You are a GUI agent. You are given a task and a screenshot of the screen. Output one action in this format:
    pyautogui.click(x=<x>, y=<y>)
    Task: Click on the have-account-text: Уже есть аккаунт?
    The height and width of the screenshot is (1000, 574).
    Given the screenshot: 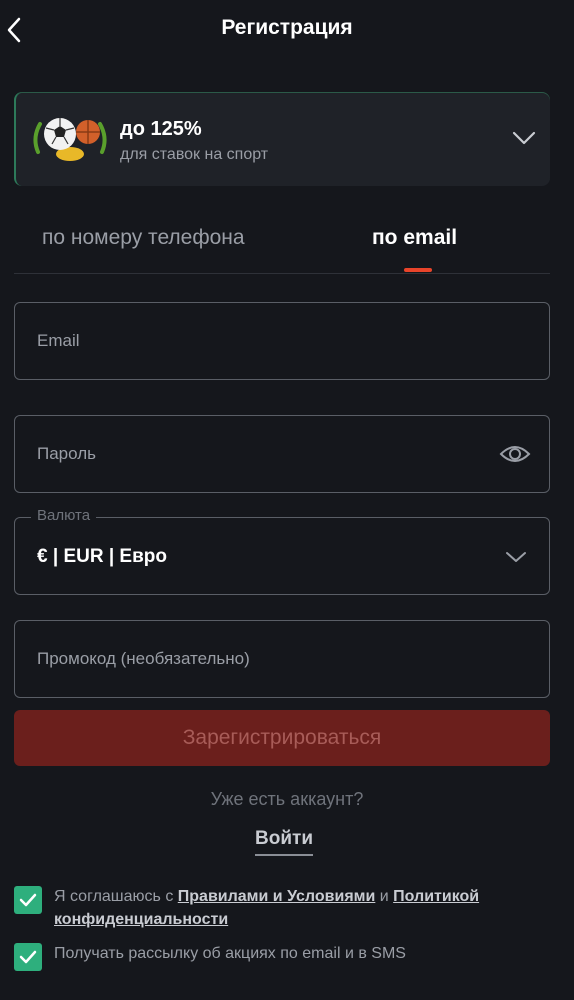 What is the action you would take?
    pyautogui.click(x=287, y=799)
    